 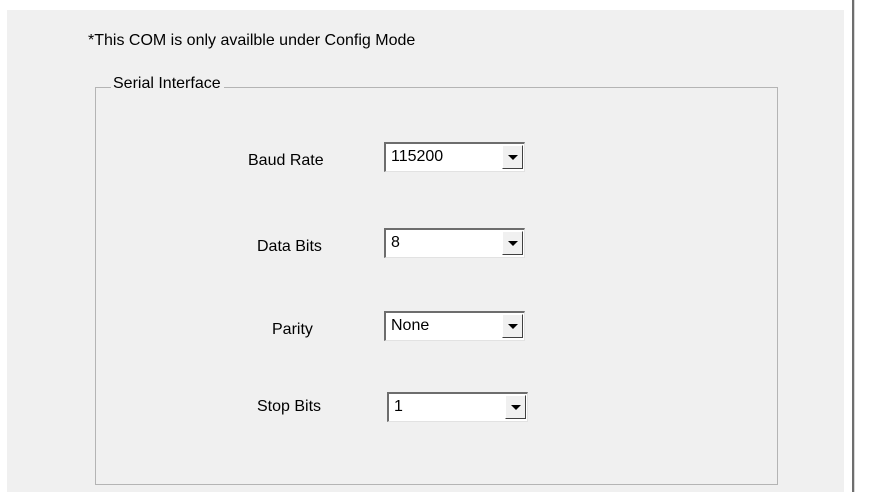 What do you see at coordinates (286, 160) in the screenshot?
I see `baud-rate-label: Baud Rate` at bounding box center [286, 160].